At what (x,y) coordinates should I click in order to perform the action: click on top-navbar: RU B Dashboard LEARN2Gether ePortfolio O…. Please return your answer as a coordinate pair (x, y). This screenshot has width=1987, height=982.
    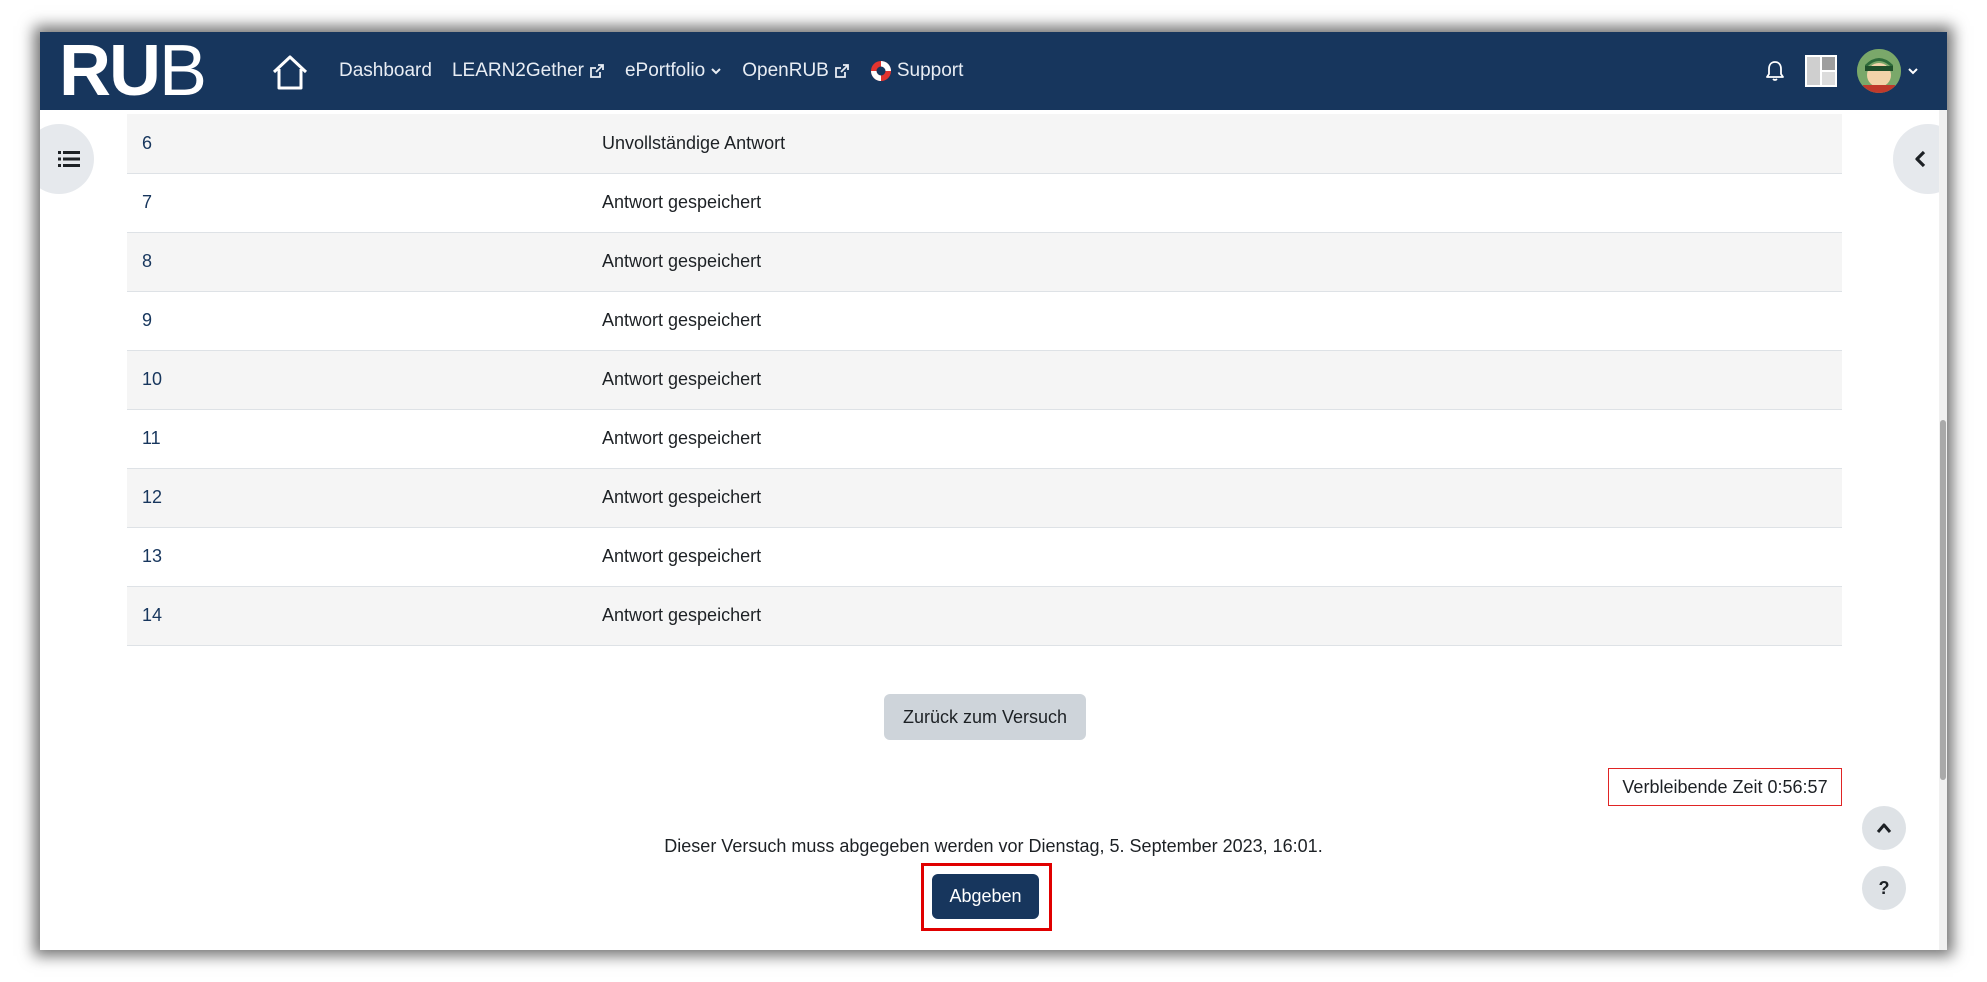
    Looking at the image, I should click on (993, 71).